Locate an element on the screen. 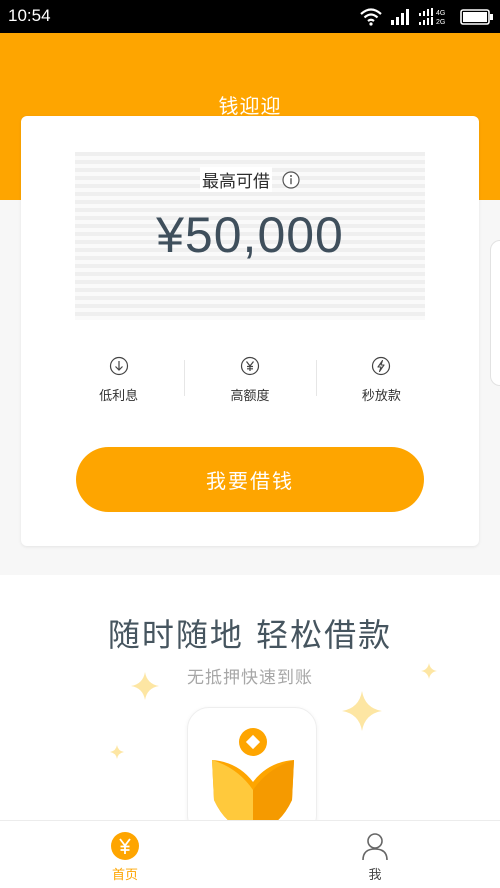  tab-home: 首页 is located at coordinates (125, 854).